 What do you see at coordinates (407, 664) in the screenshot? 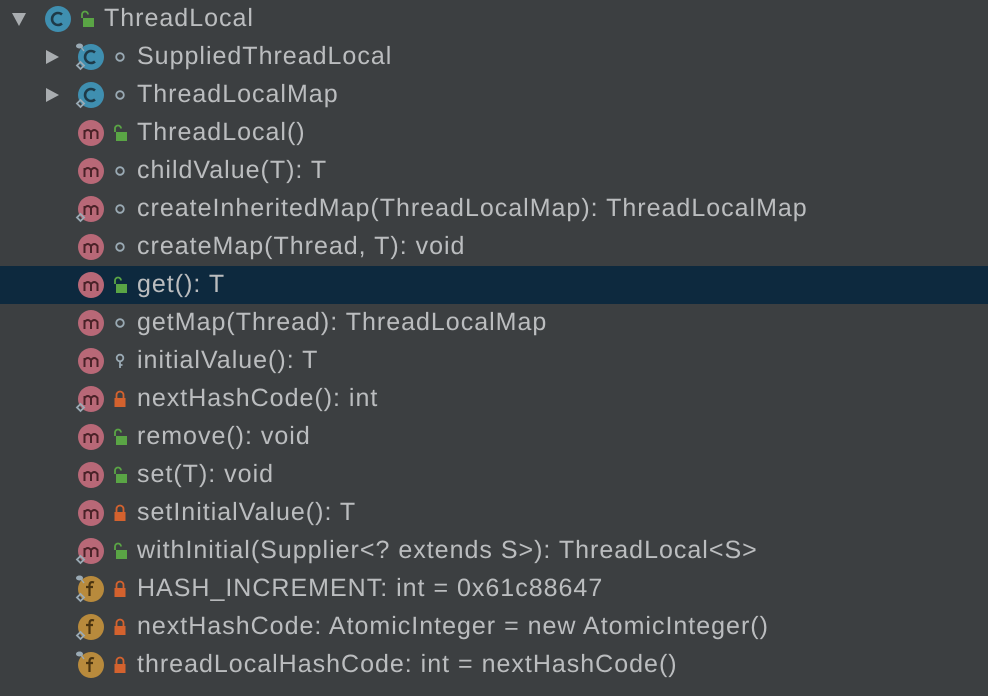
I see `tree-item-label: threadLocalHashCode: int = nextHashCode()` at bounding box center [407, 664].